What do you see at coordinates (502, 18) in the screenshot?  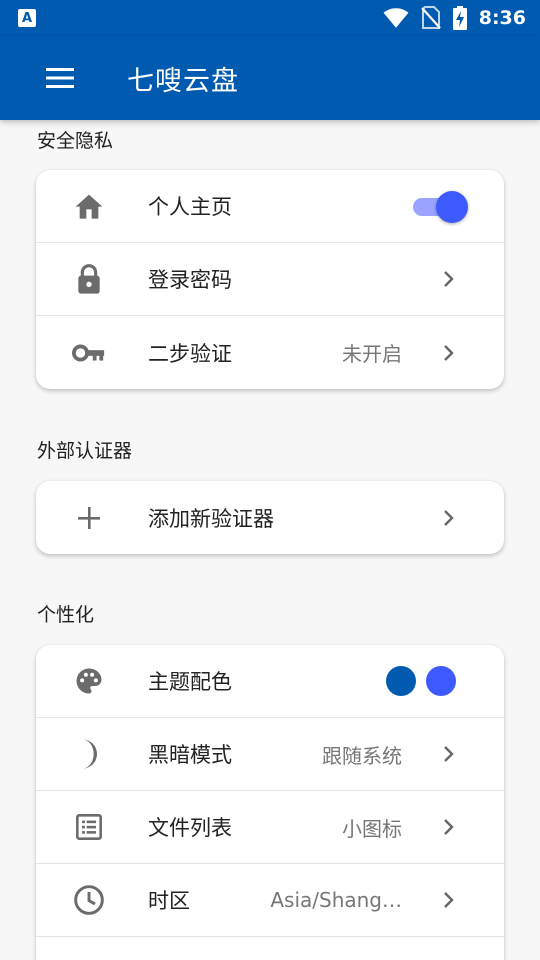 I see `status-time: 8:36` at bounding box center [502, 18].